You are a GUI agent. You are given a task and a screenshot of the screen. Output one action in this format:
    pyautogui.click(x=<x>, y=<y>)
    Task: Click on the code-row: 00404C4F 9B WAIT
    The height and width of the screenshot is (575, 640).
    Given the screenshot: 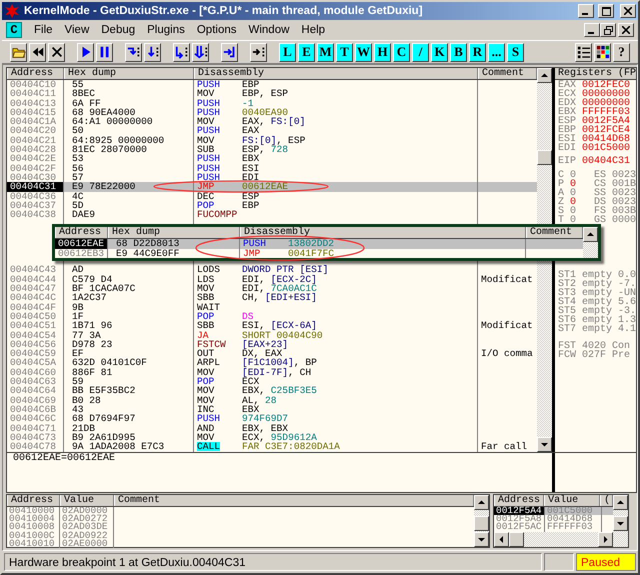 What is the action you would take?
    pyautogui.click(x=272, y=307)
    